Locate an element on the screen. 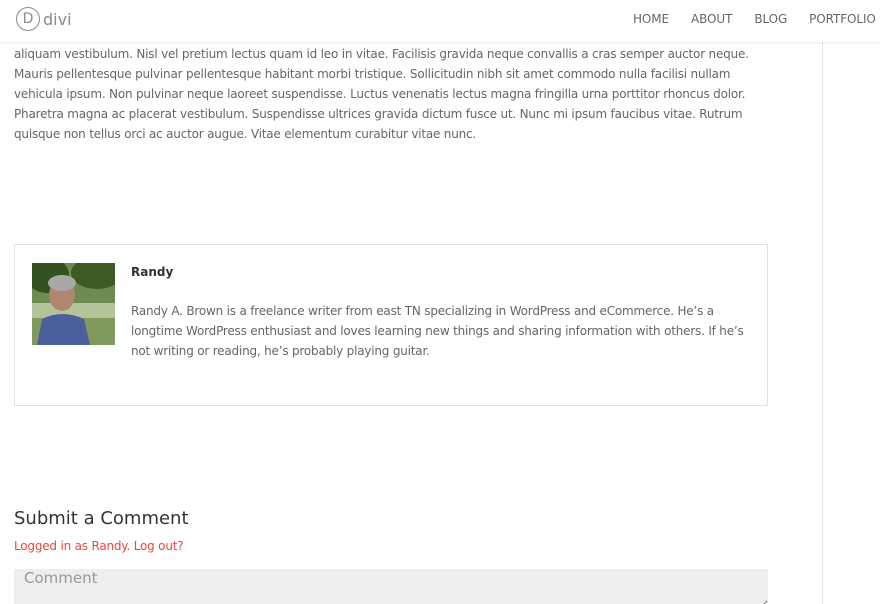 The image size is (880, 604). main-nav: HOME ABOUT BLOG PORTFOLIO is located at coordinates (754, 19).